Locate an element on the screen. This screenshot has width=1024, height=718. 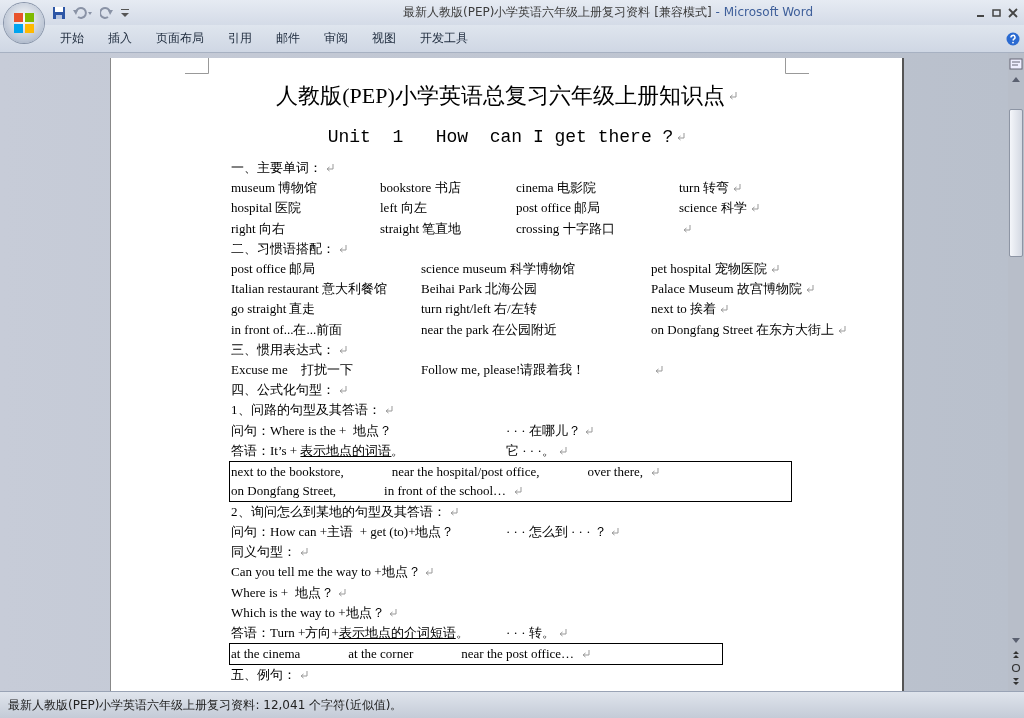
document-text: on Dongfang Street 在东方大街上 is located at coordinates (743, 329).